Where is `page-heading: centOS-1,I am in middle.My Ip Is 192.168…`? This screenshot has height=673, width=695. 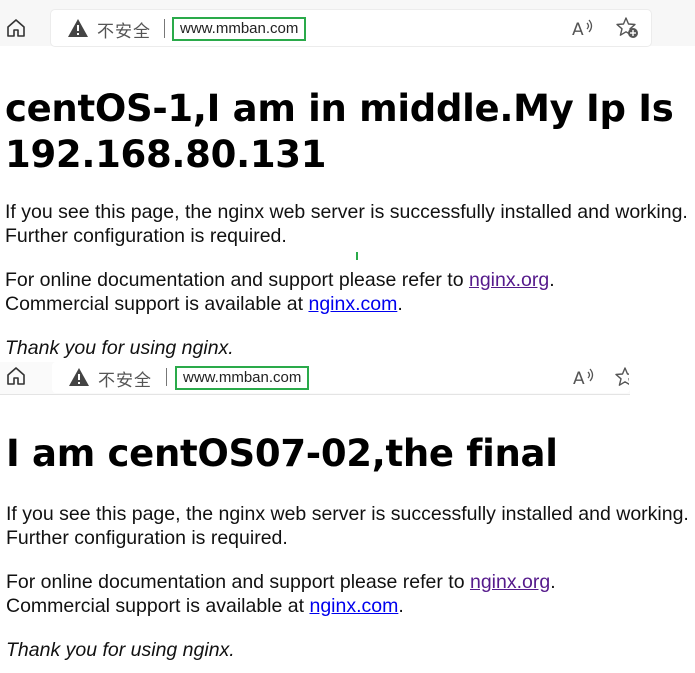 page-heading: centOS-1,I am in middle.My Ip Is 192.168… is located at coordinates (339, 131).